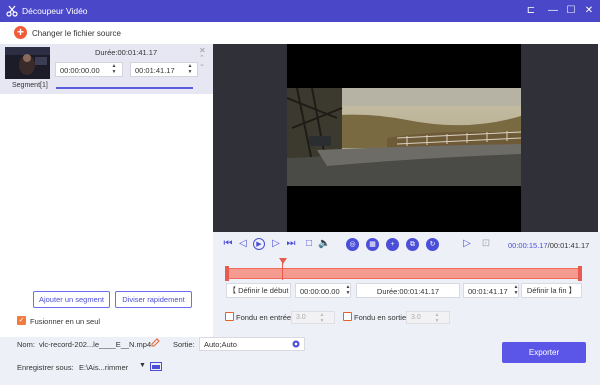 The height and width of the screenshot is (385, 600). I want to click on file-name: vlc-record-202...le____E__N.mp4, so click(95, 344).